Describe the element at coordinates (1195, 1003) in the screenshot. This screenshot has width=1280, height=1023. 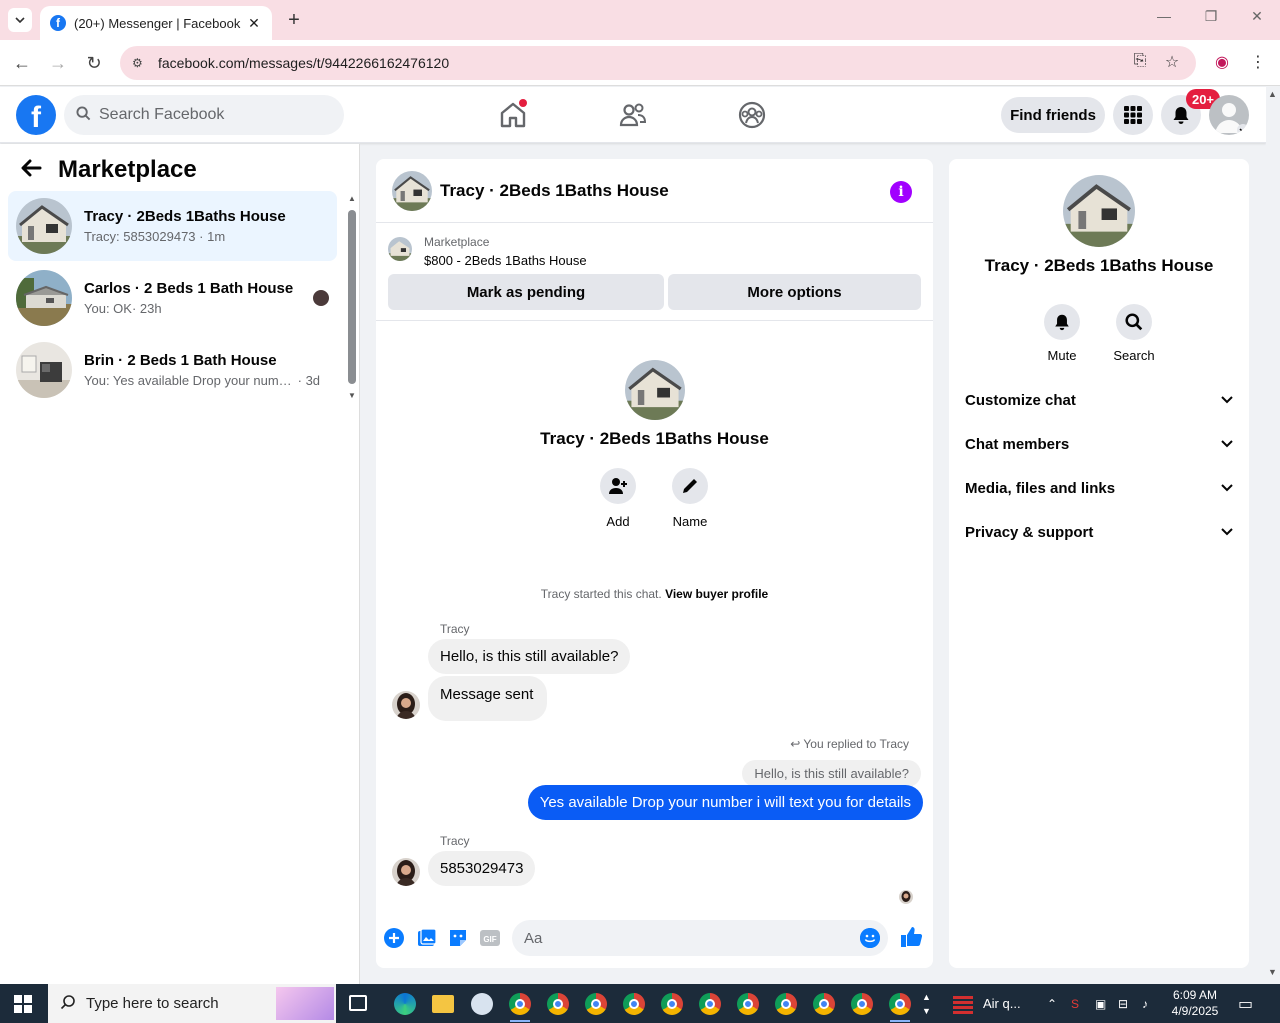
I see `clock: 6:09 AM 4/9/2025` at that location.